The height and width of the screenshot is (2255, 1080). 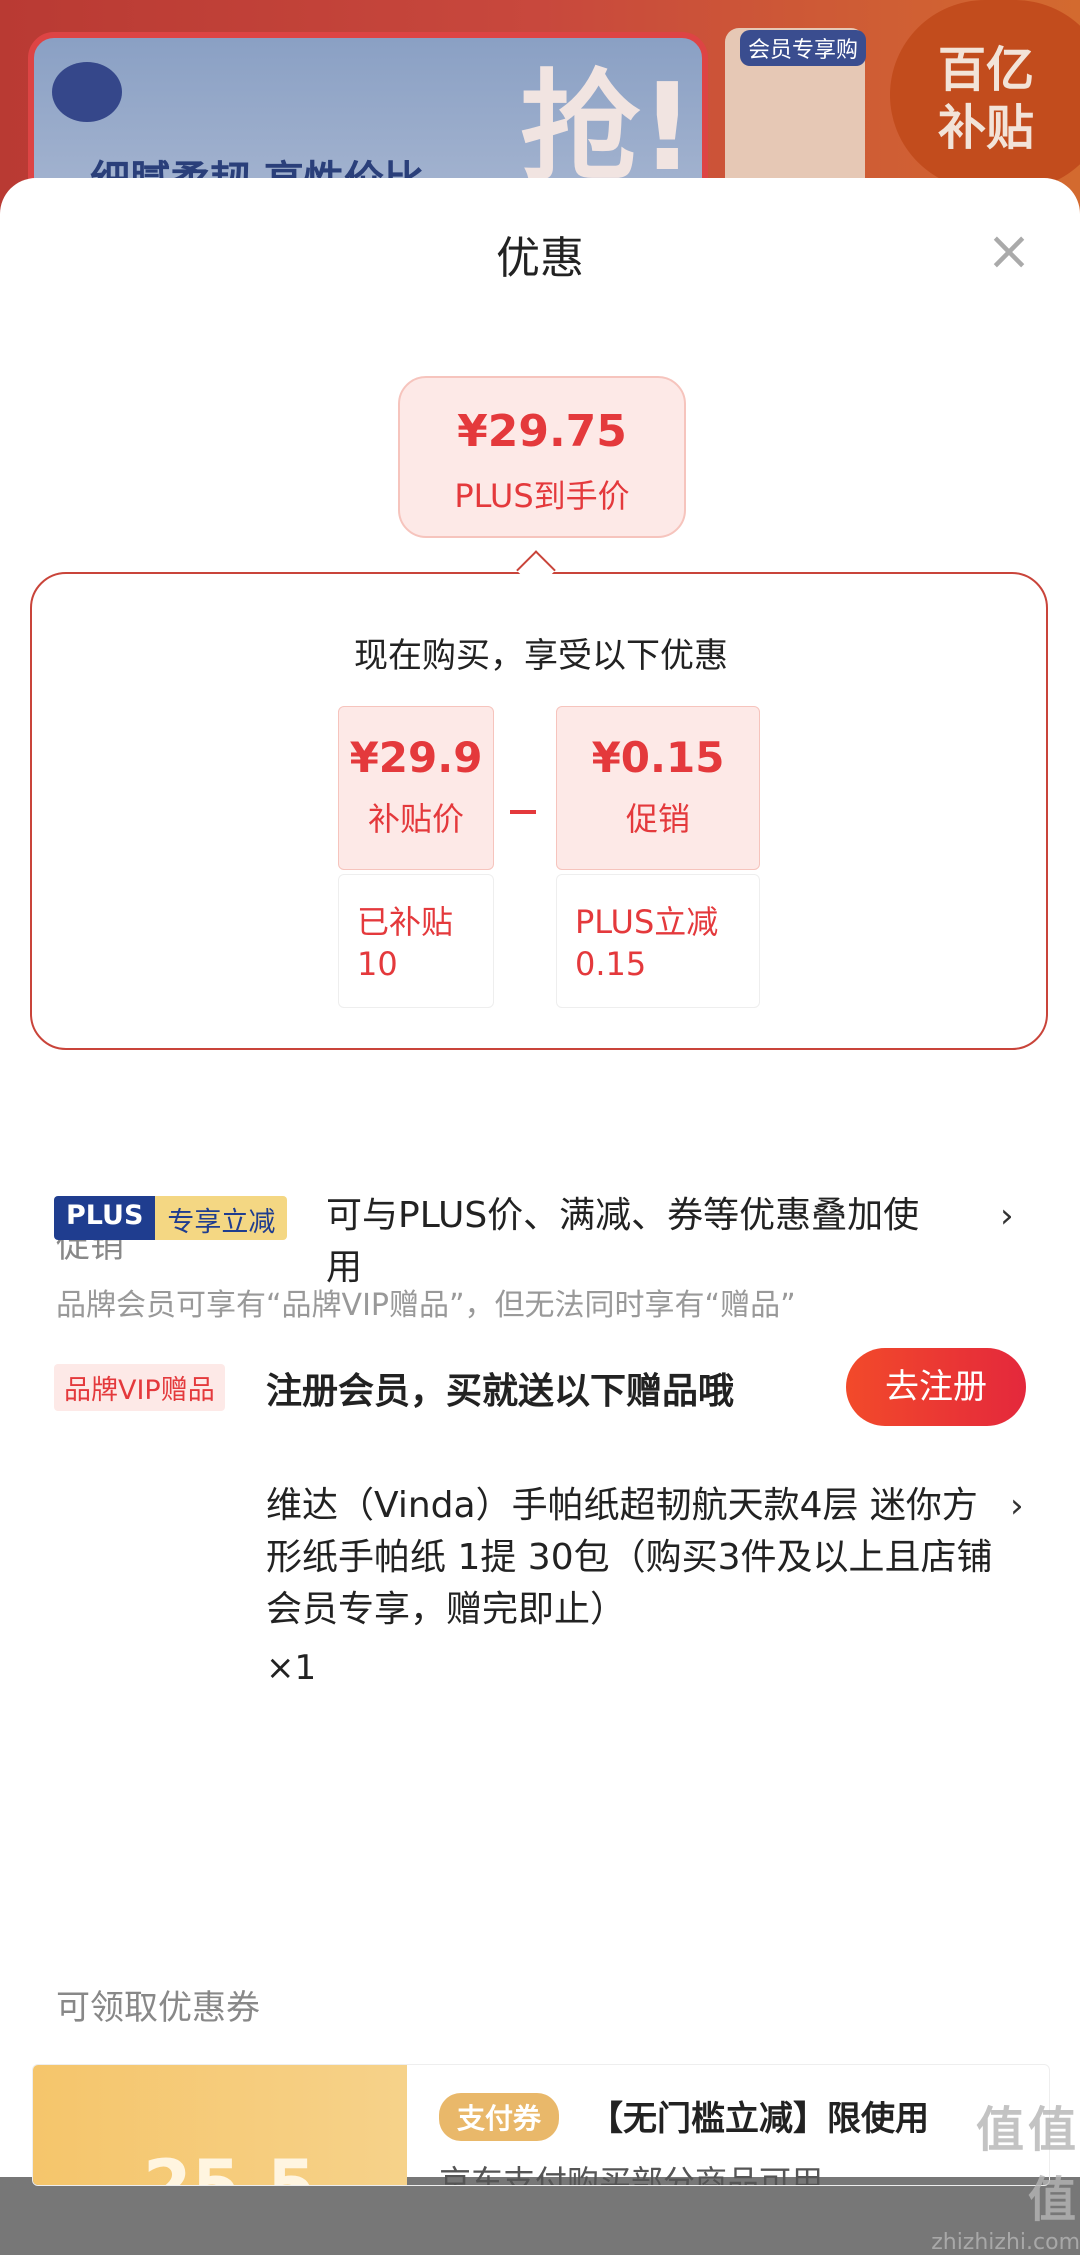 I want to click on breakdown-value: ¥0.15, so click(x=658, y=757).